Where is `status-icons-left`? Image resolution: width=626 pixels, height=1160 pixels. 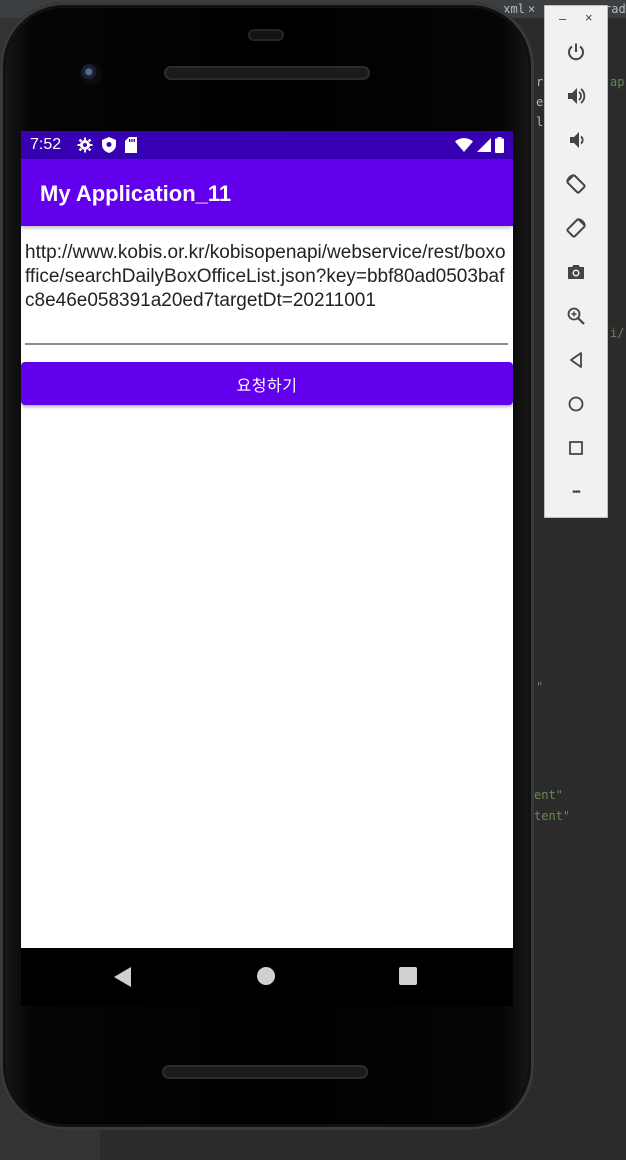
status-icons-left is located at coordinates (107, 145).